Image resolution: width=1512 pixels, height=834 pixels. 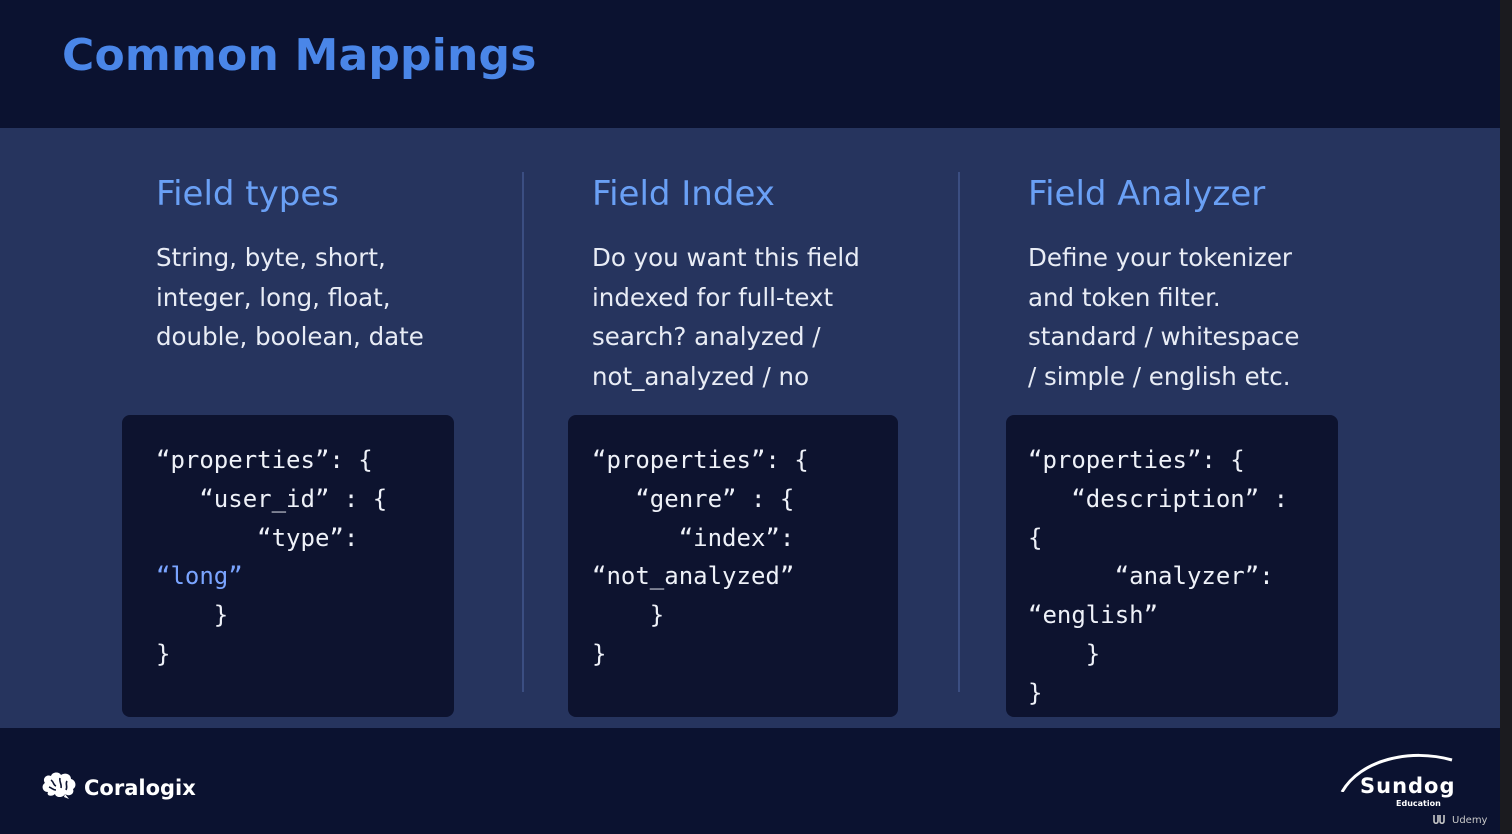 I want to click on code-line: {, so click(x=1035, y=537).